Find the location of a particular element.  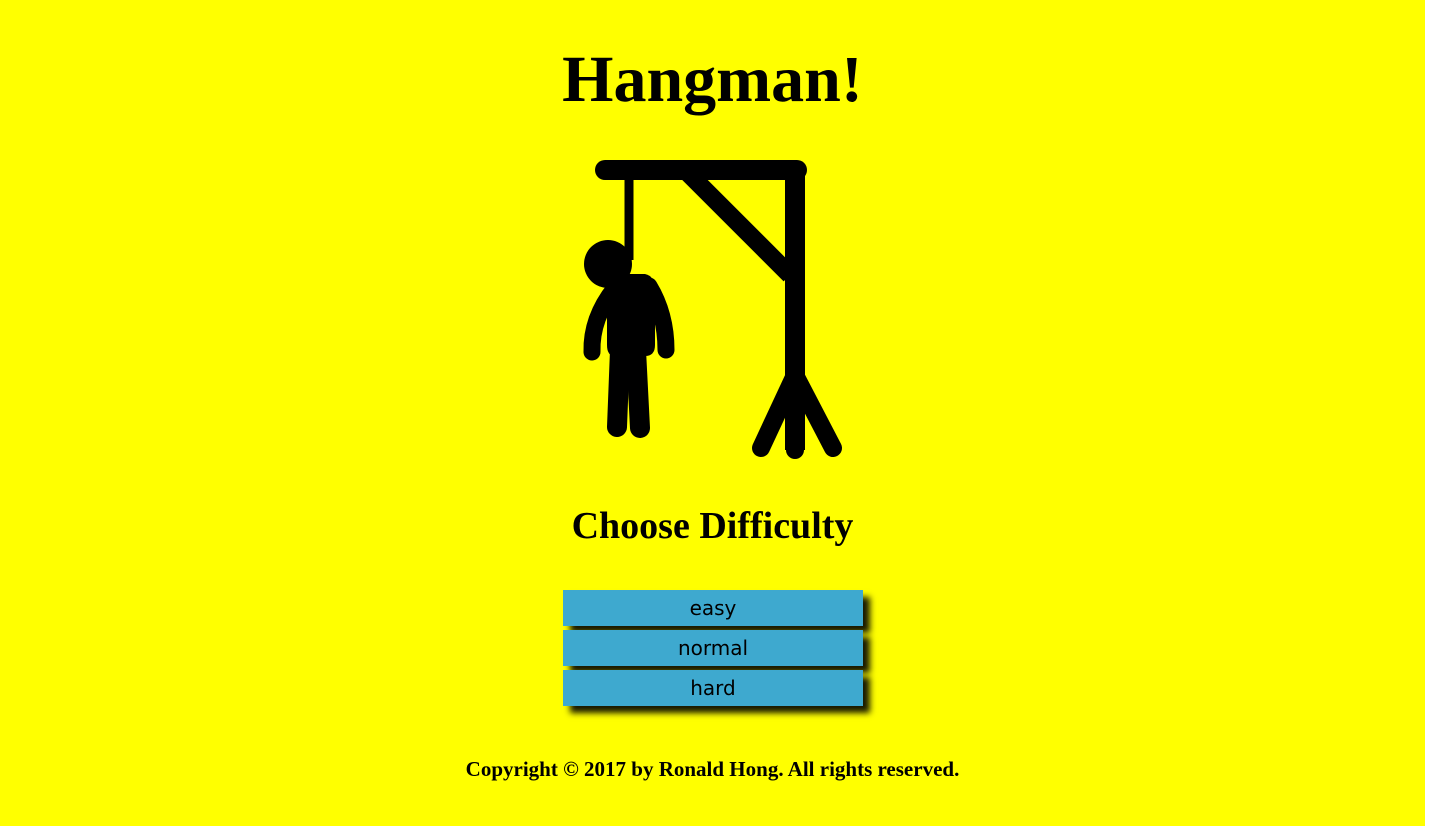

page-title: Hangman! is located at coordinates (712, 79).